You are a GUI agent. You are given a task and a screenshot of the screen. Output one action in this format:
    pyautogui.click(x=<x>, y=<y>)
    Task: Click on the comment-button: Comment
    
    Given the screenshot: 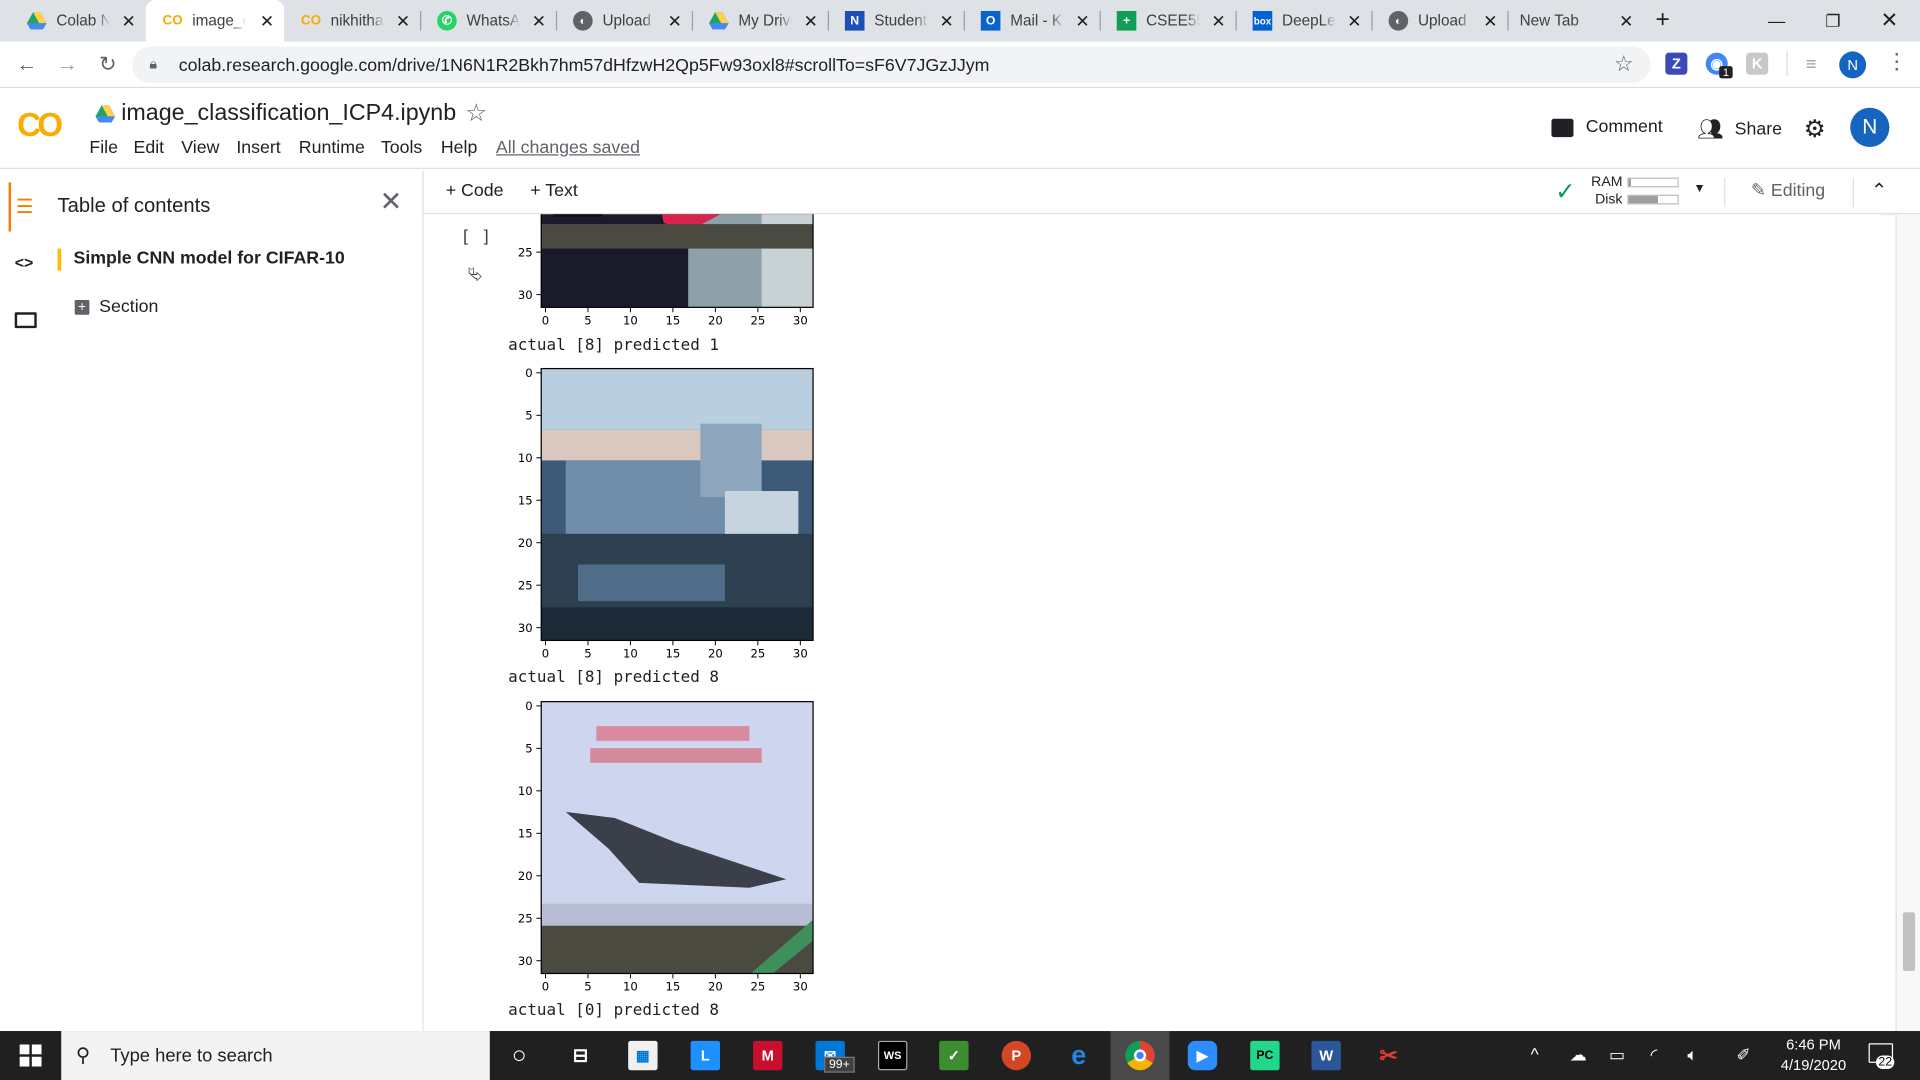 What is the action you would take?
    pyautogui.click(x=1607, y=127)
    